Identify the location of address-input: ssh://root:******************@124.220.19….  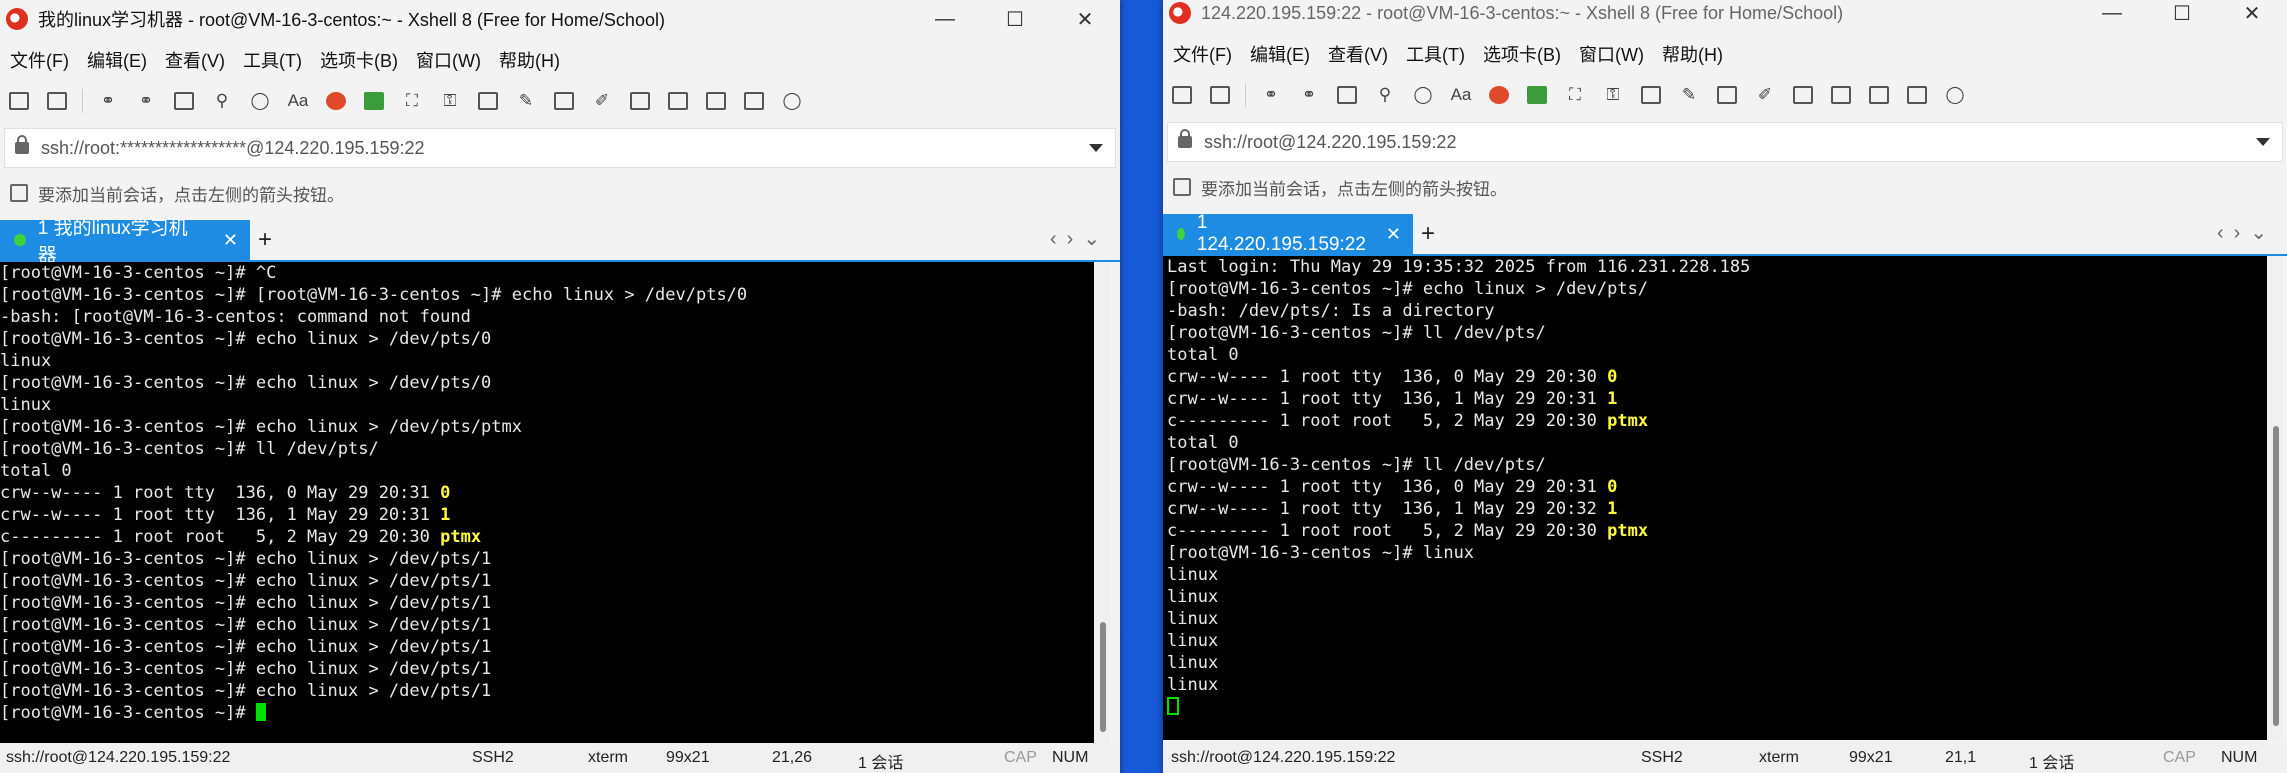
(565, 148).